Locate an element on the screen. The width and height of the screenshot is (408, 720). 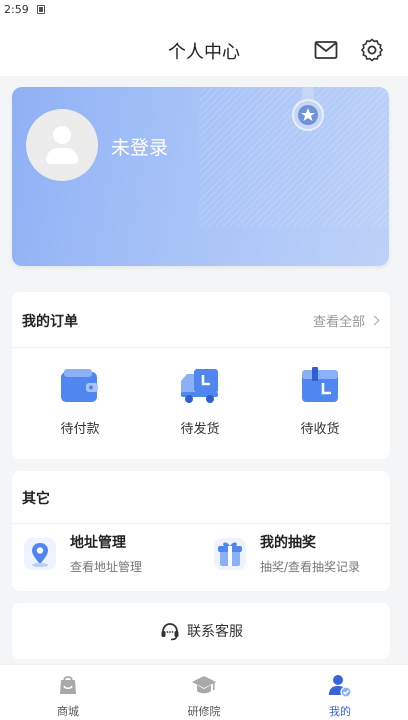
tab-mine: 我的 is located at coordinates (340, 692).